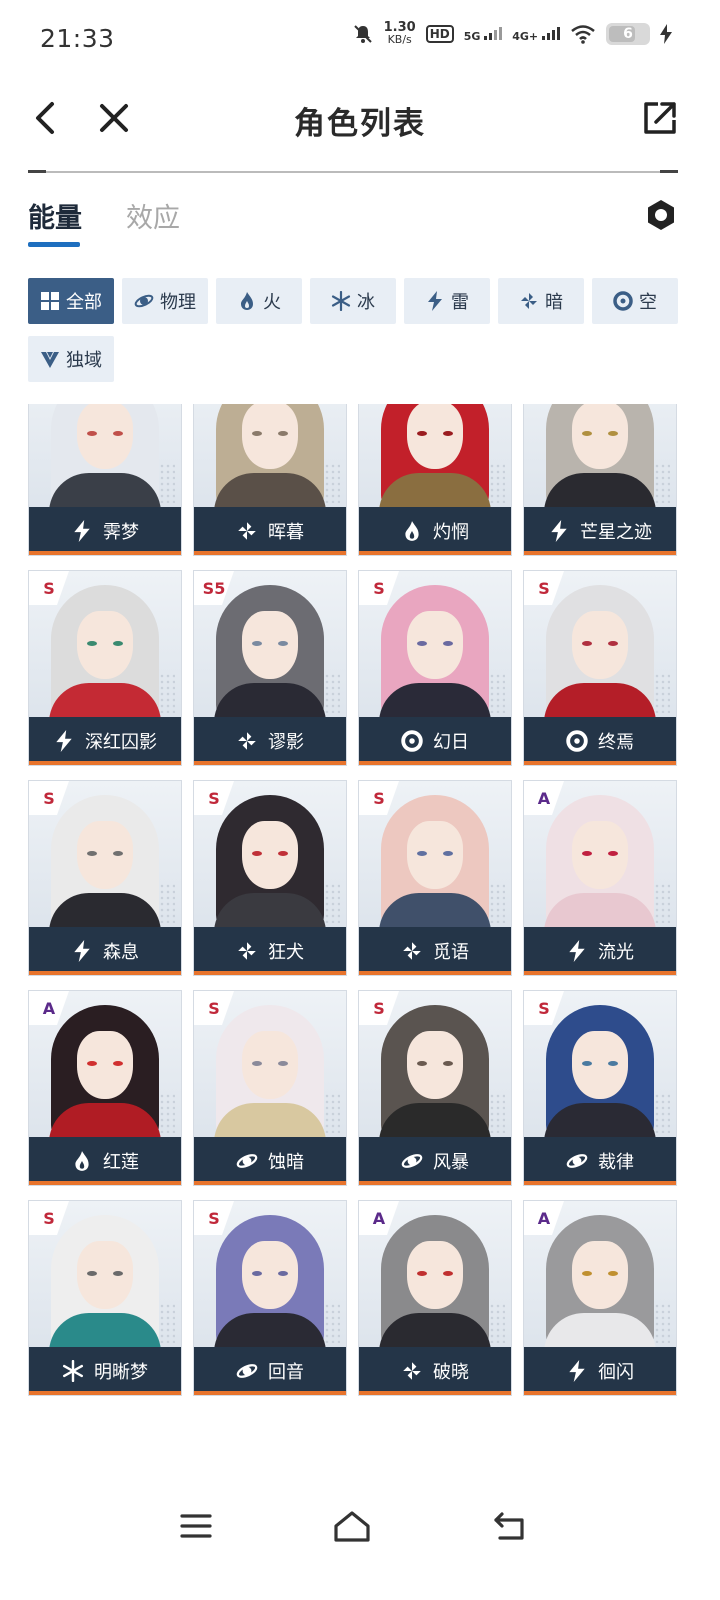 The width and height of the screenshot is (720, 1600). I want to click on character-card: S 明晰梦, so click(105, 1298).